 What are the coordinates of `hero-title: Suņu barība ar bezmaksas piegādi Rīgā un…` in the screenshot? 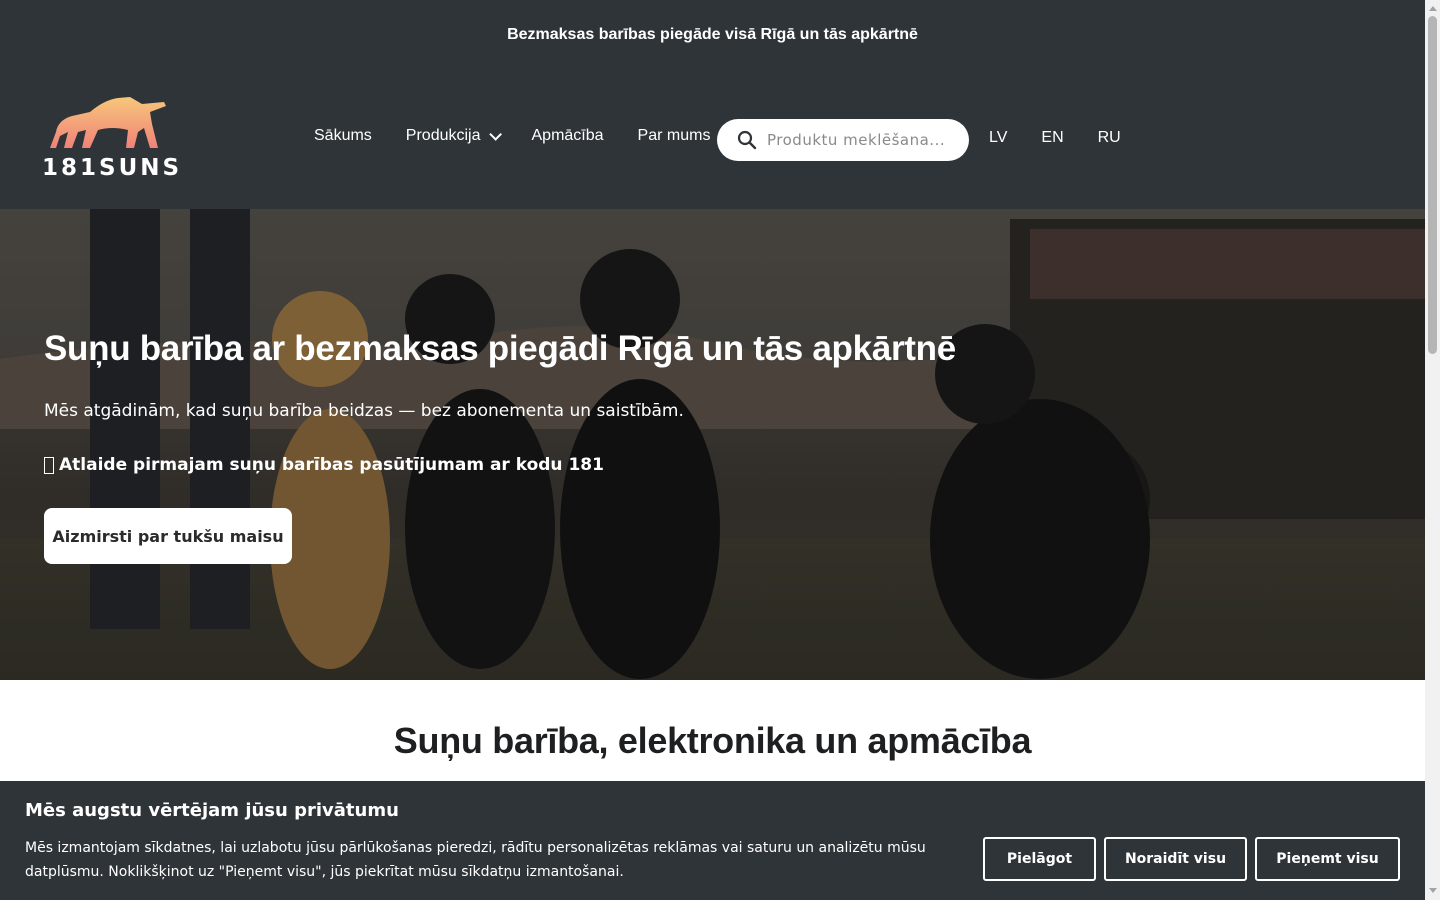 It's located at (500, 348).